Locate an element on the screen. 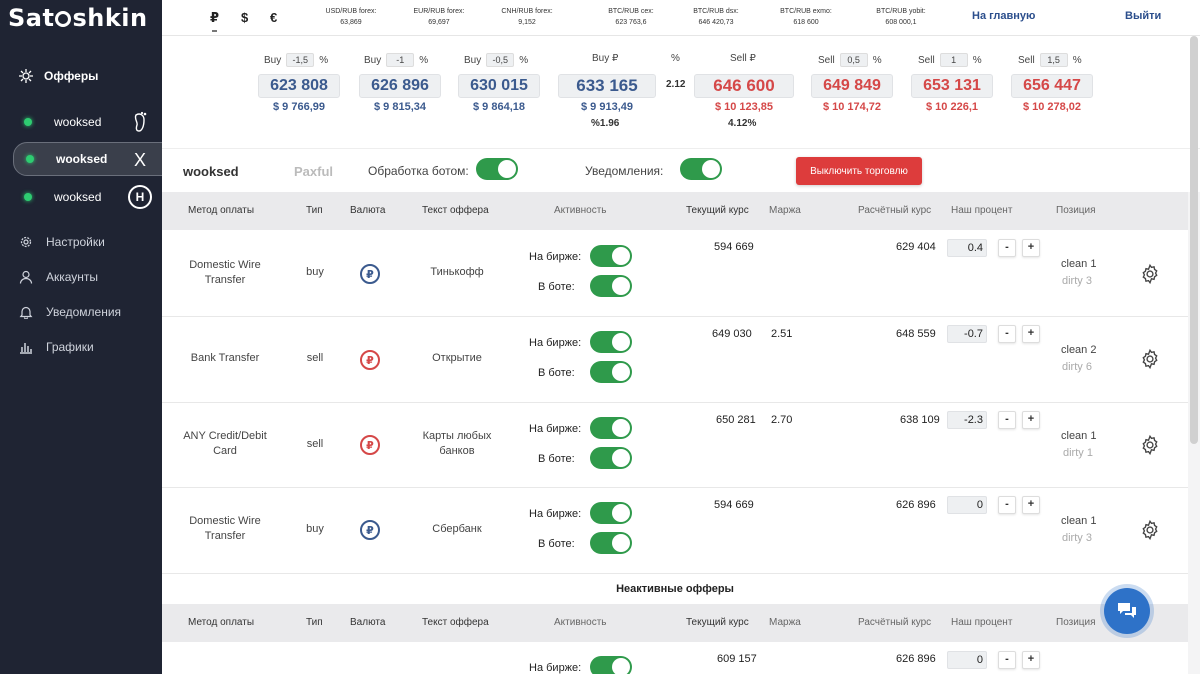  header-type: Тип is located at coordinates (314, 622).